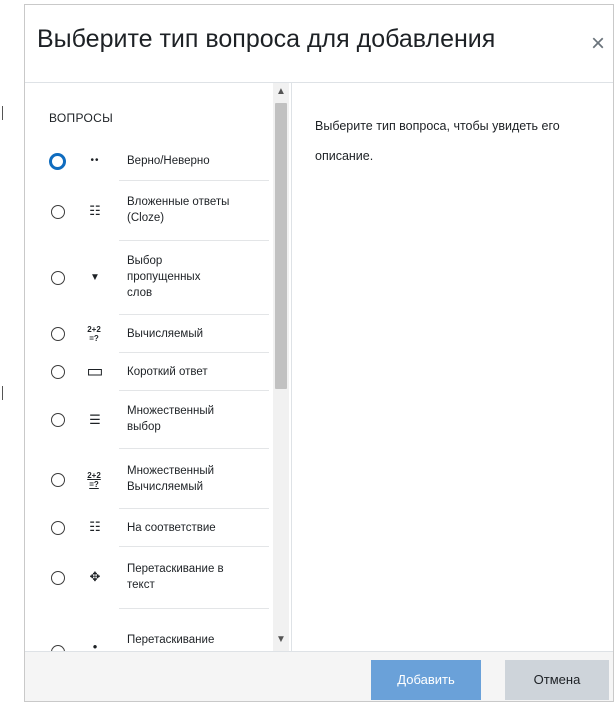  I want to click on dialog-title: Выберите тип вопроса для добавления, so click(266, 39).